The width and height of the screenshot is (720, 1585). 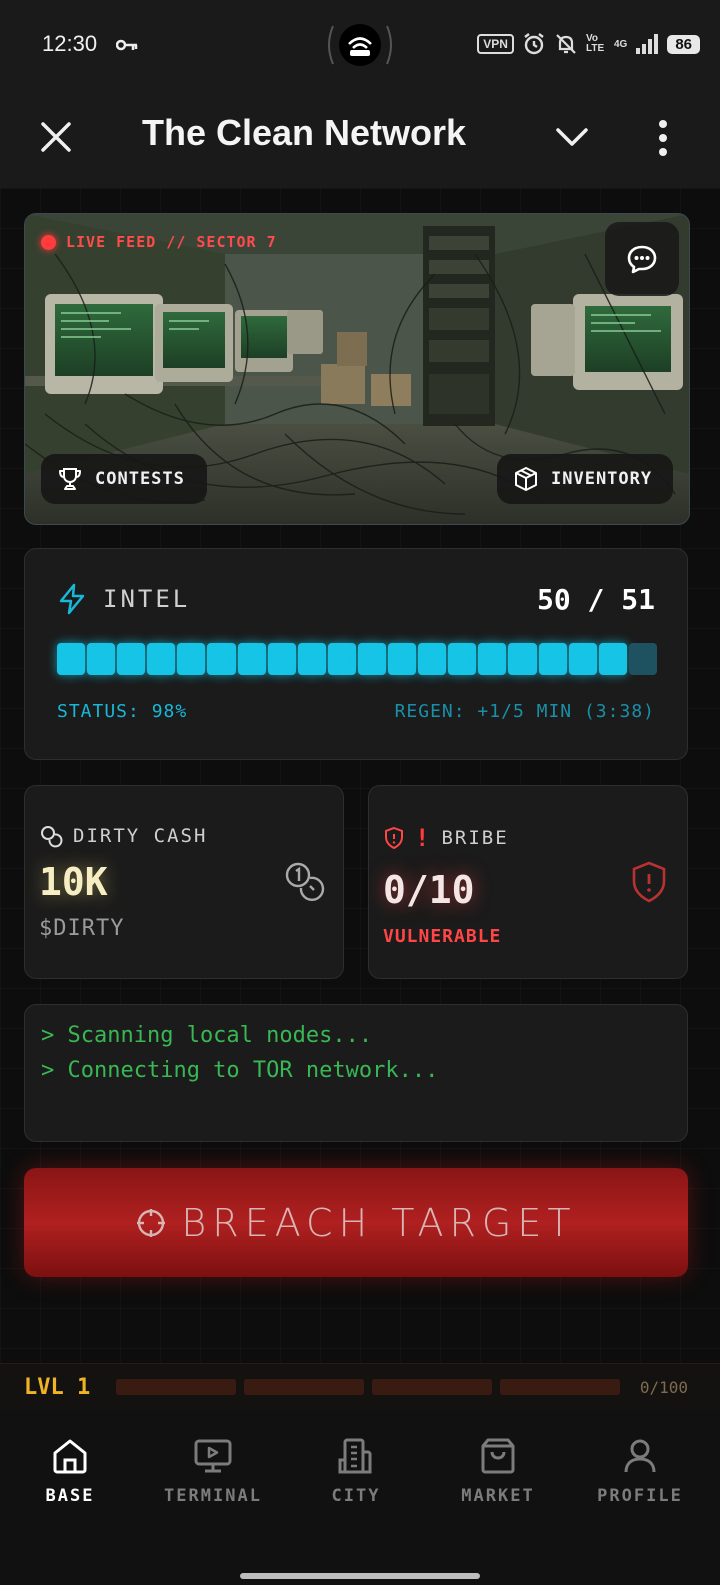 What do you see at coordinates (82, 928) in the screenshot?
I see `dirty-cash-unit: $DIRTY` at bounding box center [82, 928].